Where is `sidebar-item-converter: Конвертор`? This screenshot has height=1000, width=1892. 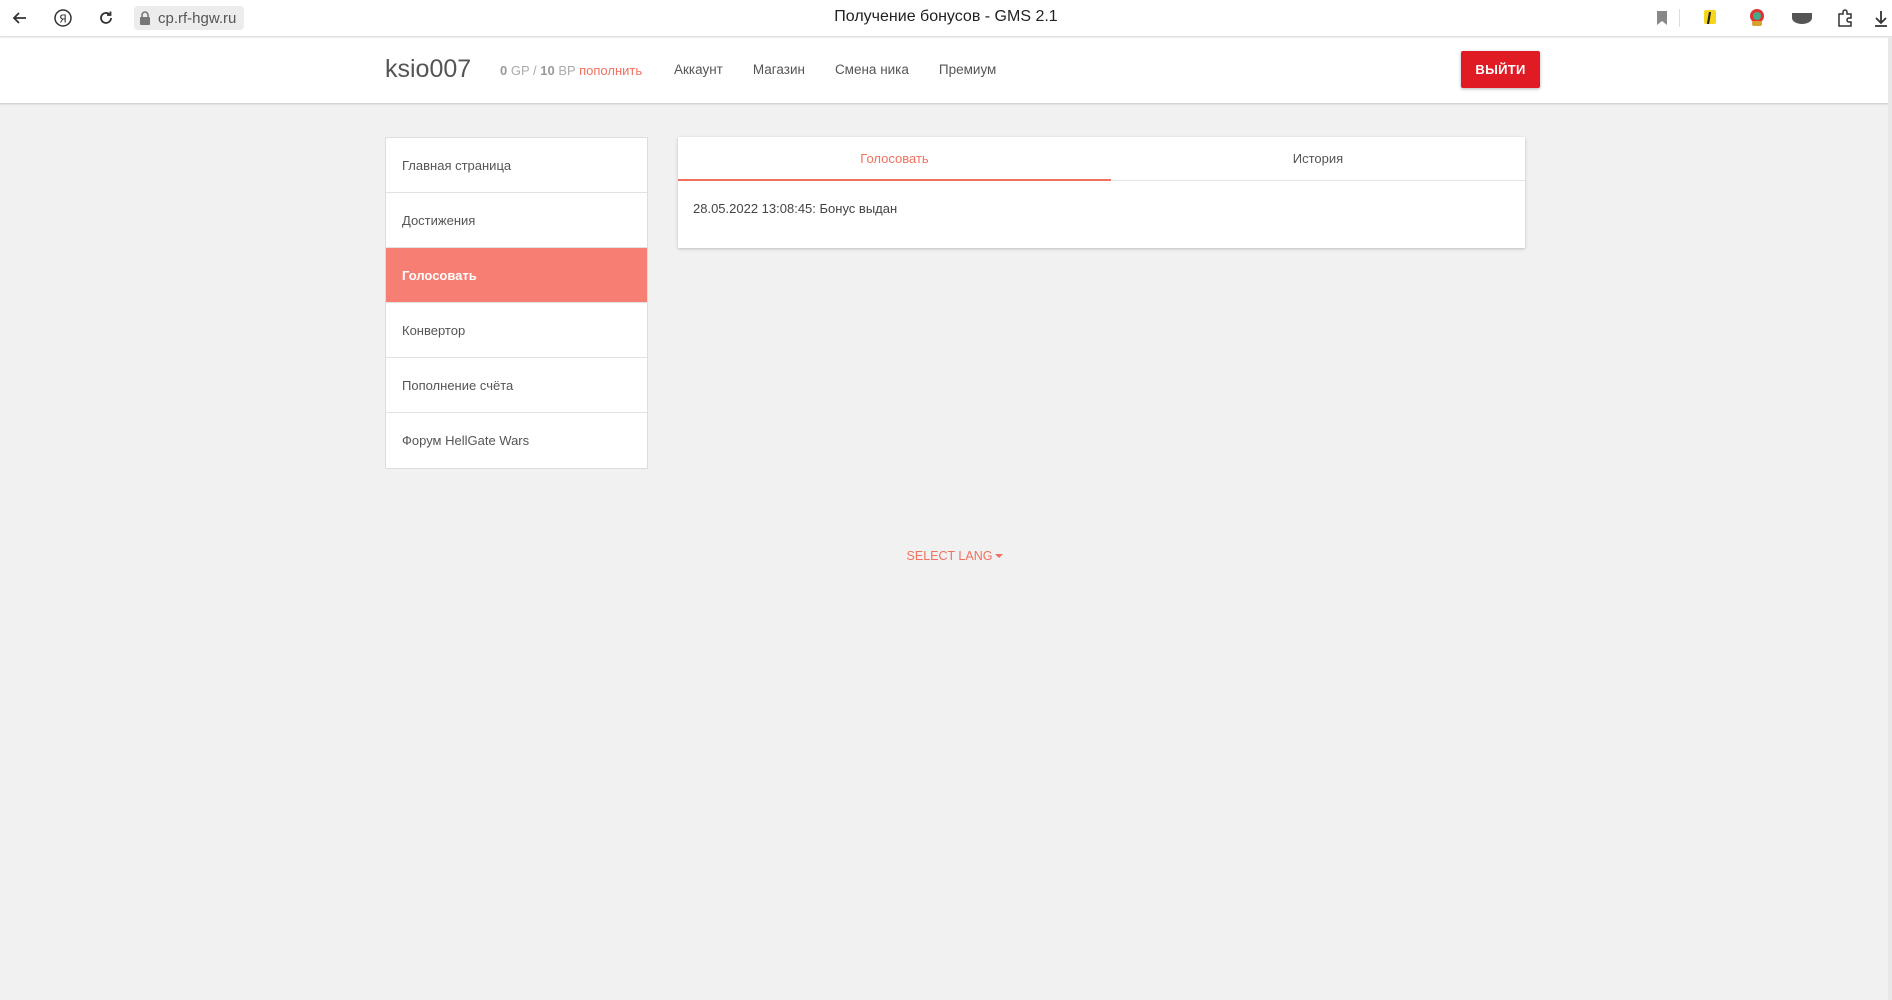 sidebar-item-converter: Конвертор is located at coordinates (516, 330).